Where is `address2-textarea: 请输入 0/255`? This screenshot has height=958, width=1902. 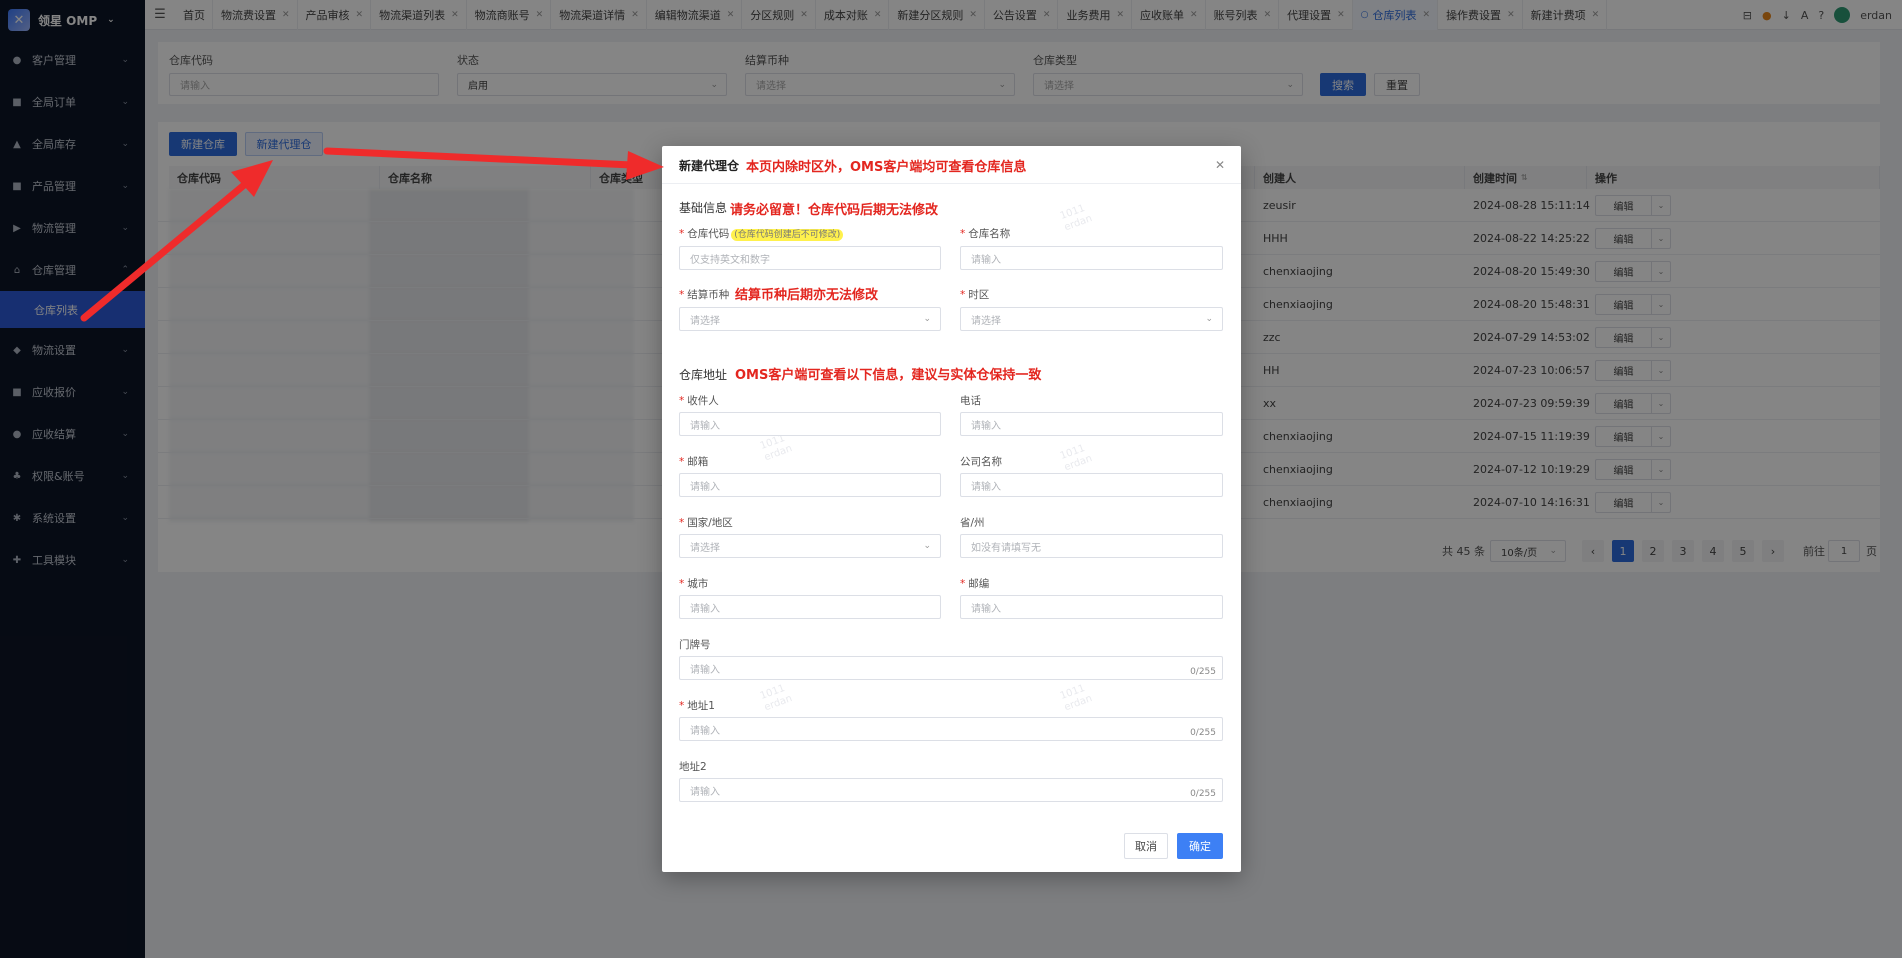 address2-textarea: 请输入 0/255 is located at coordinates (951, 790).